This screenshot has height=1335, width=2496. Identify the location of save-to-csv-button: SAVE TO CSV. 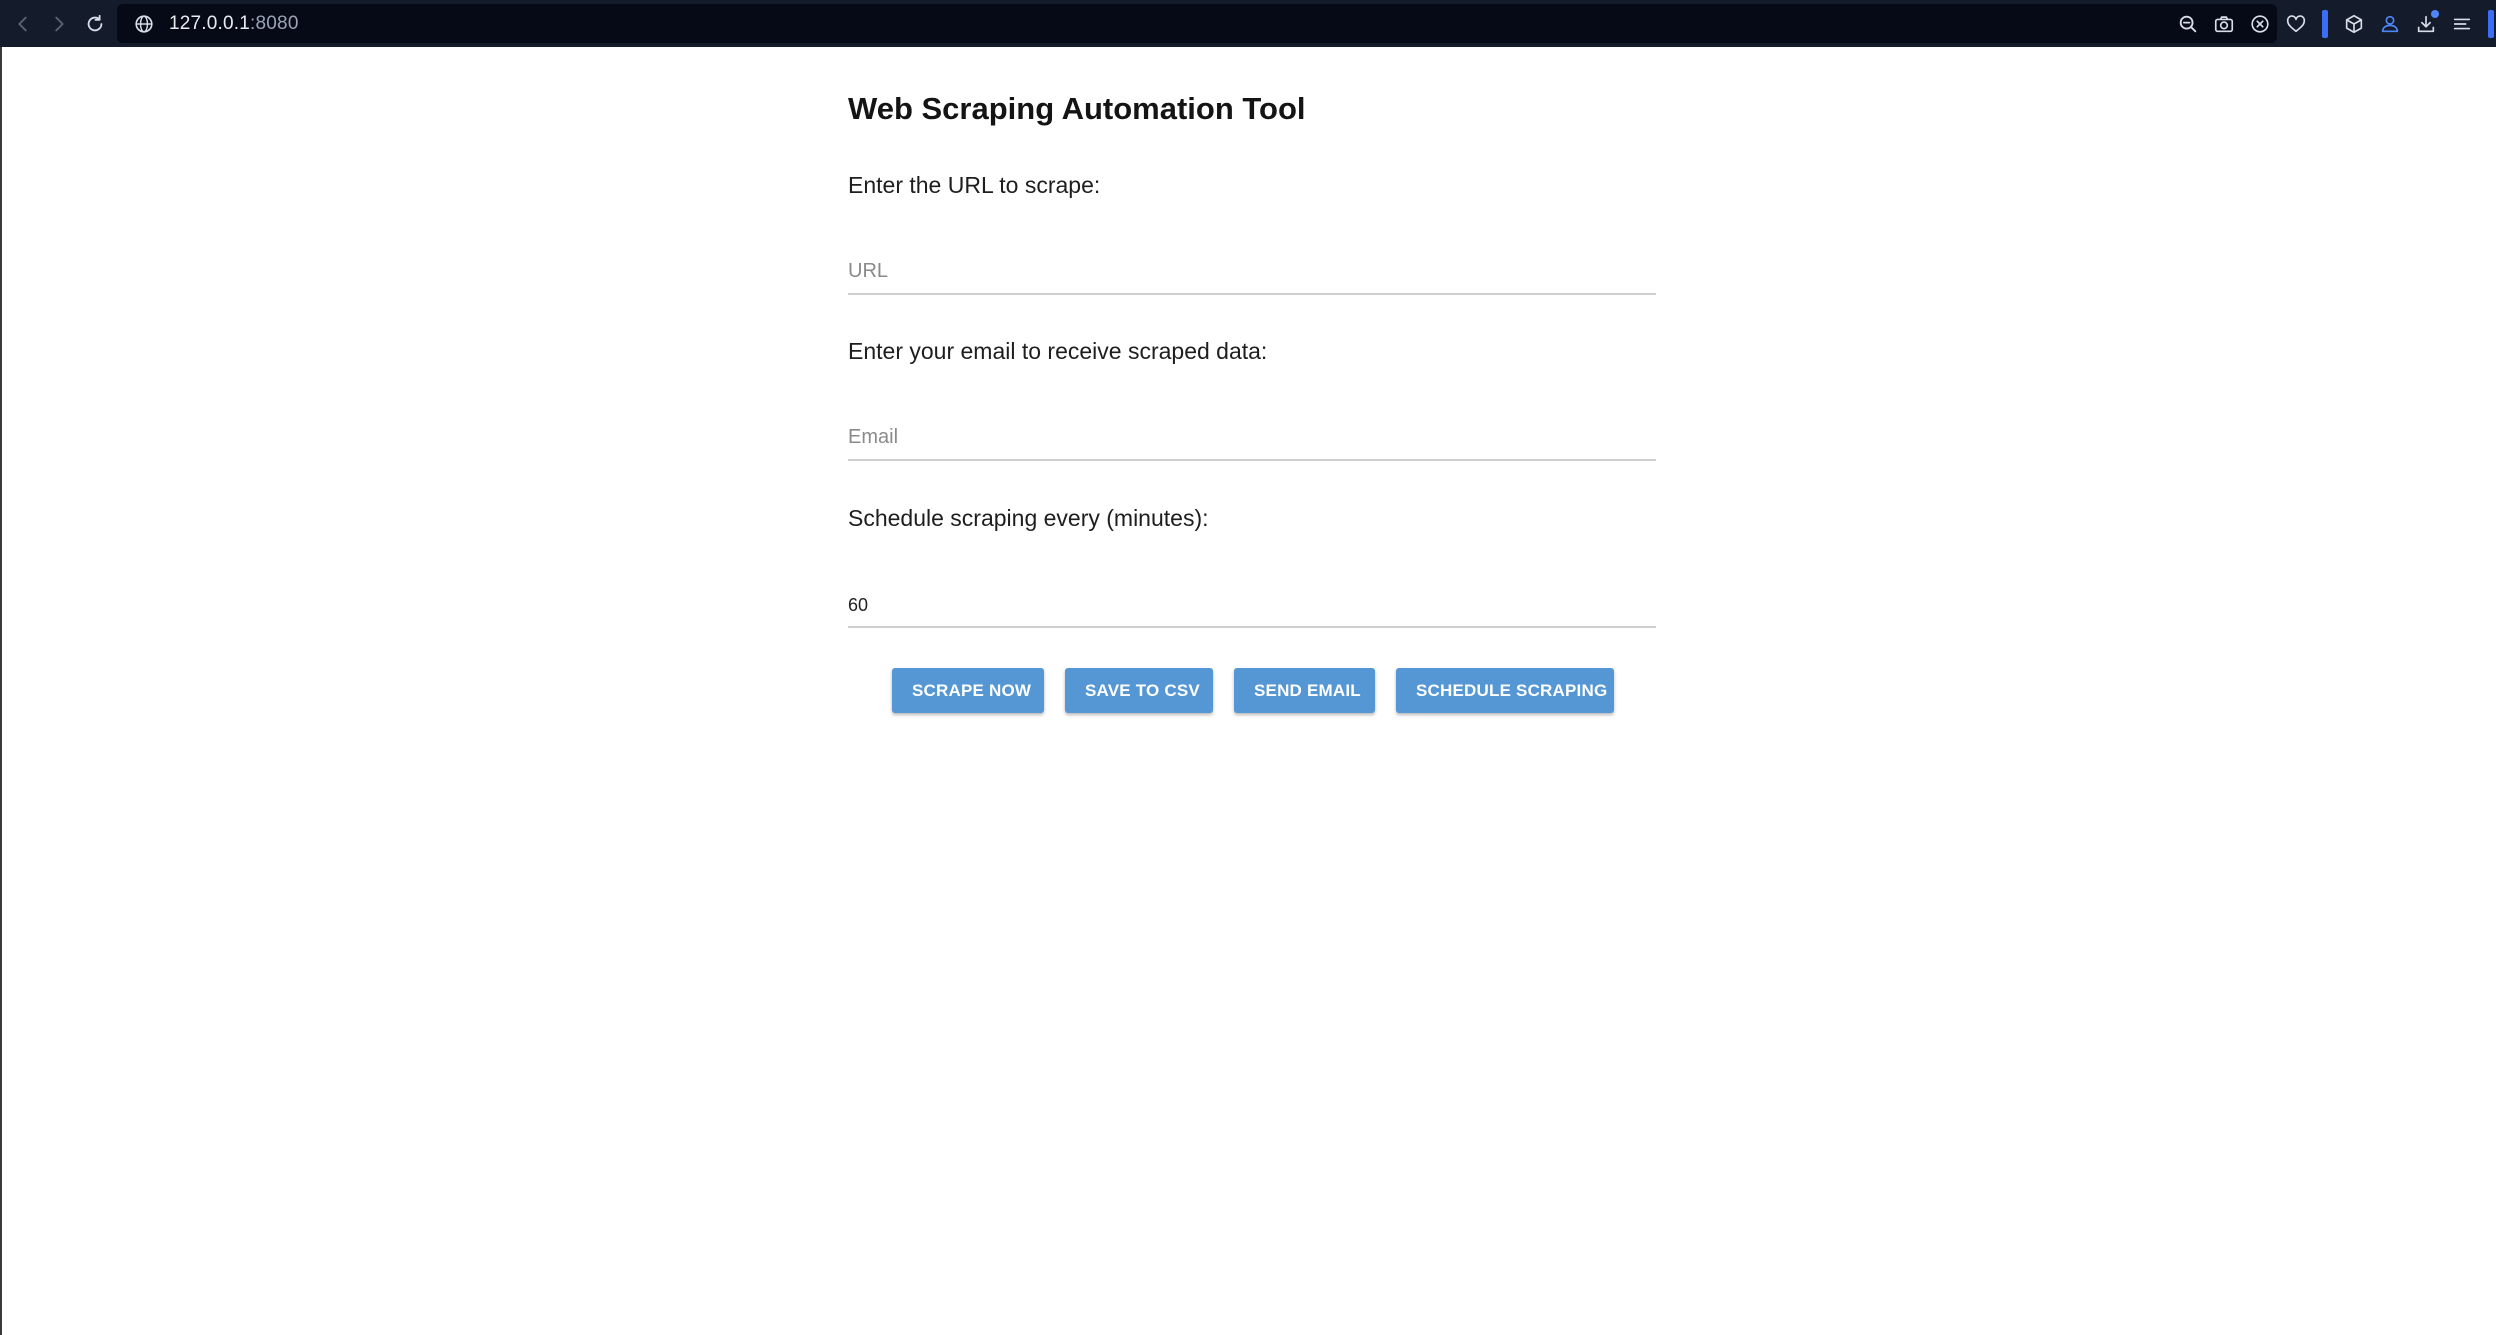
(1139, 690).